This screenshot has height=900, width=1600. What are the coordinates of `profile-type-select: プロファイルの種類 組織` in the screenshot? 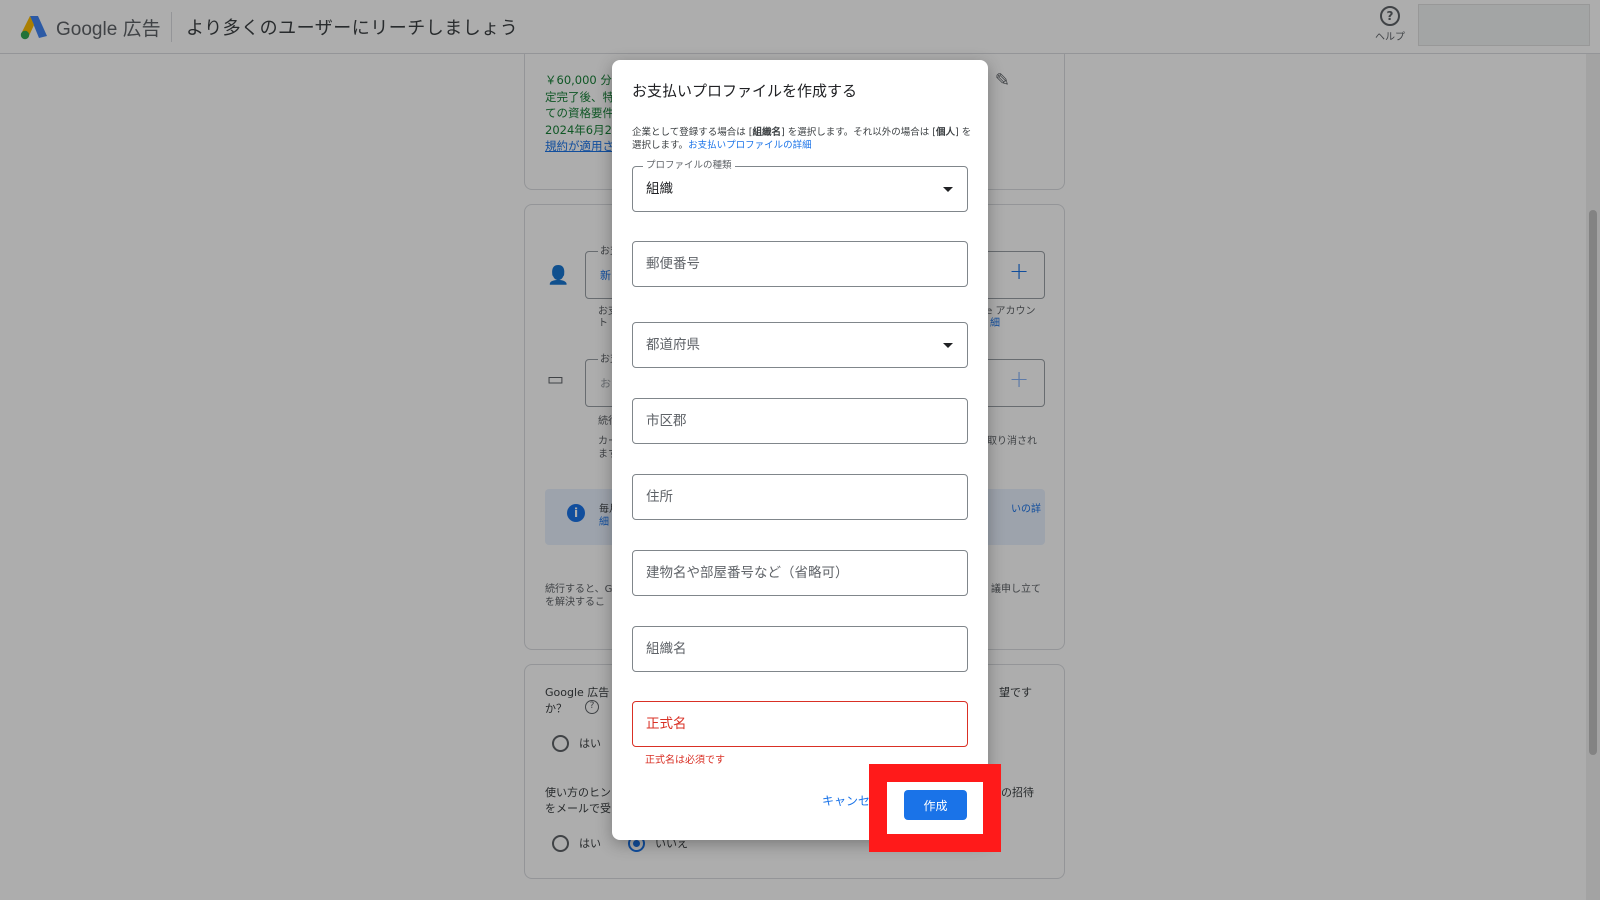 It's located at (800, 186).